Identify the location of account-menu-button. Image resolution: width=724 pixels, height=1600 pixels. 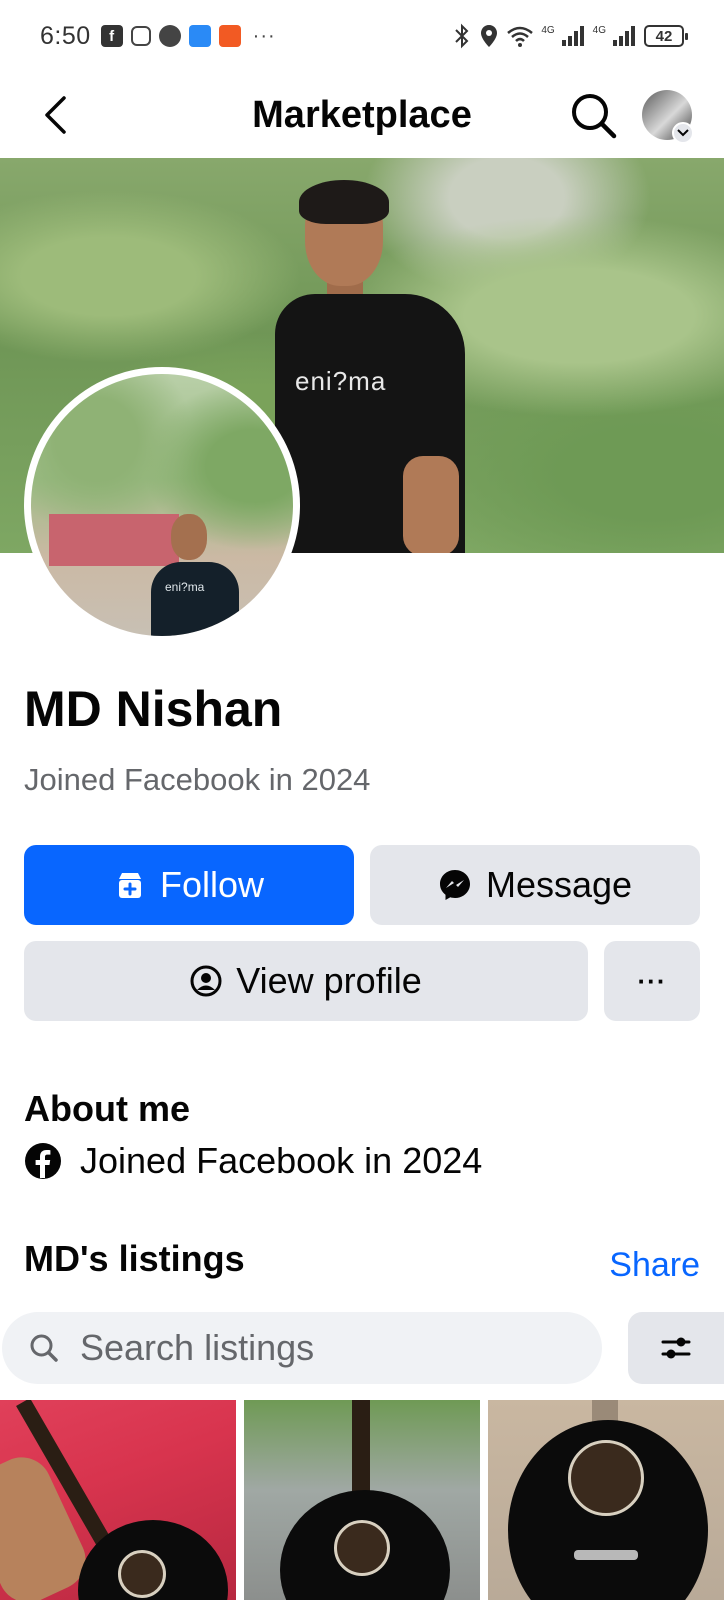
(683, 133).